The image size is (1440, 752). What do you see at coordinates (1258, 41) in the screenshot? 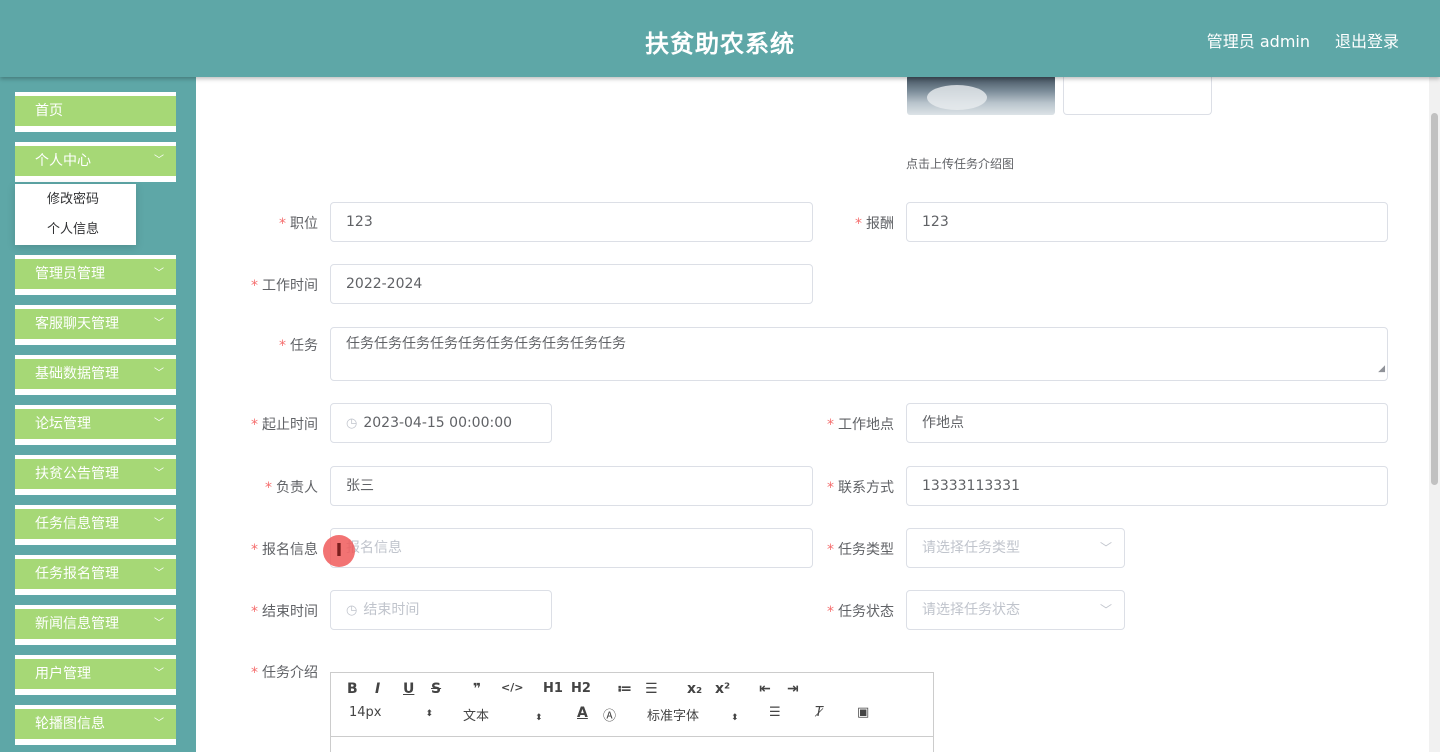
I see `current-user: 管理员 admin` at bounding box center [1258, 41].